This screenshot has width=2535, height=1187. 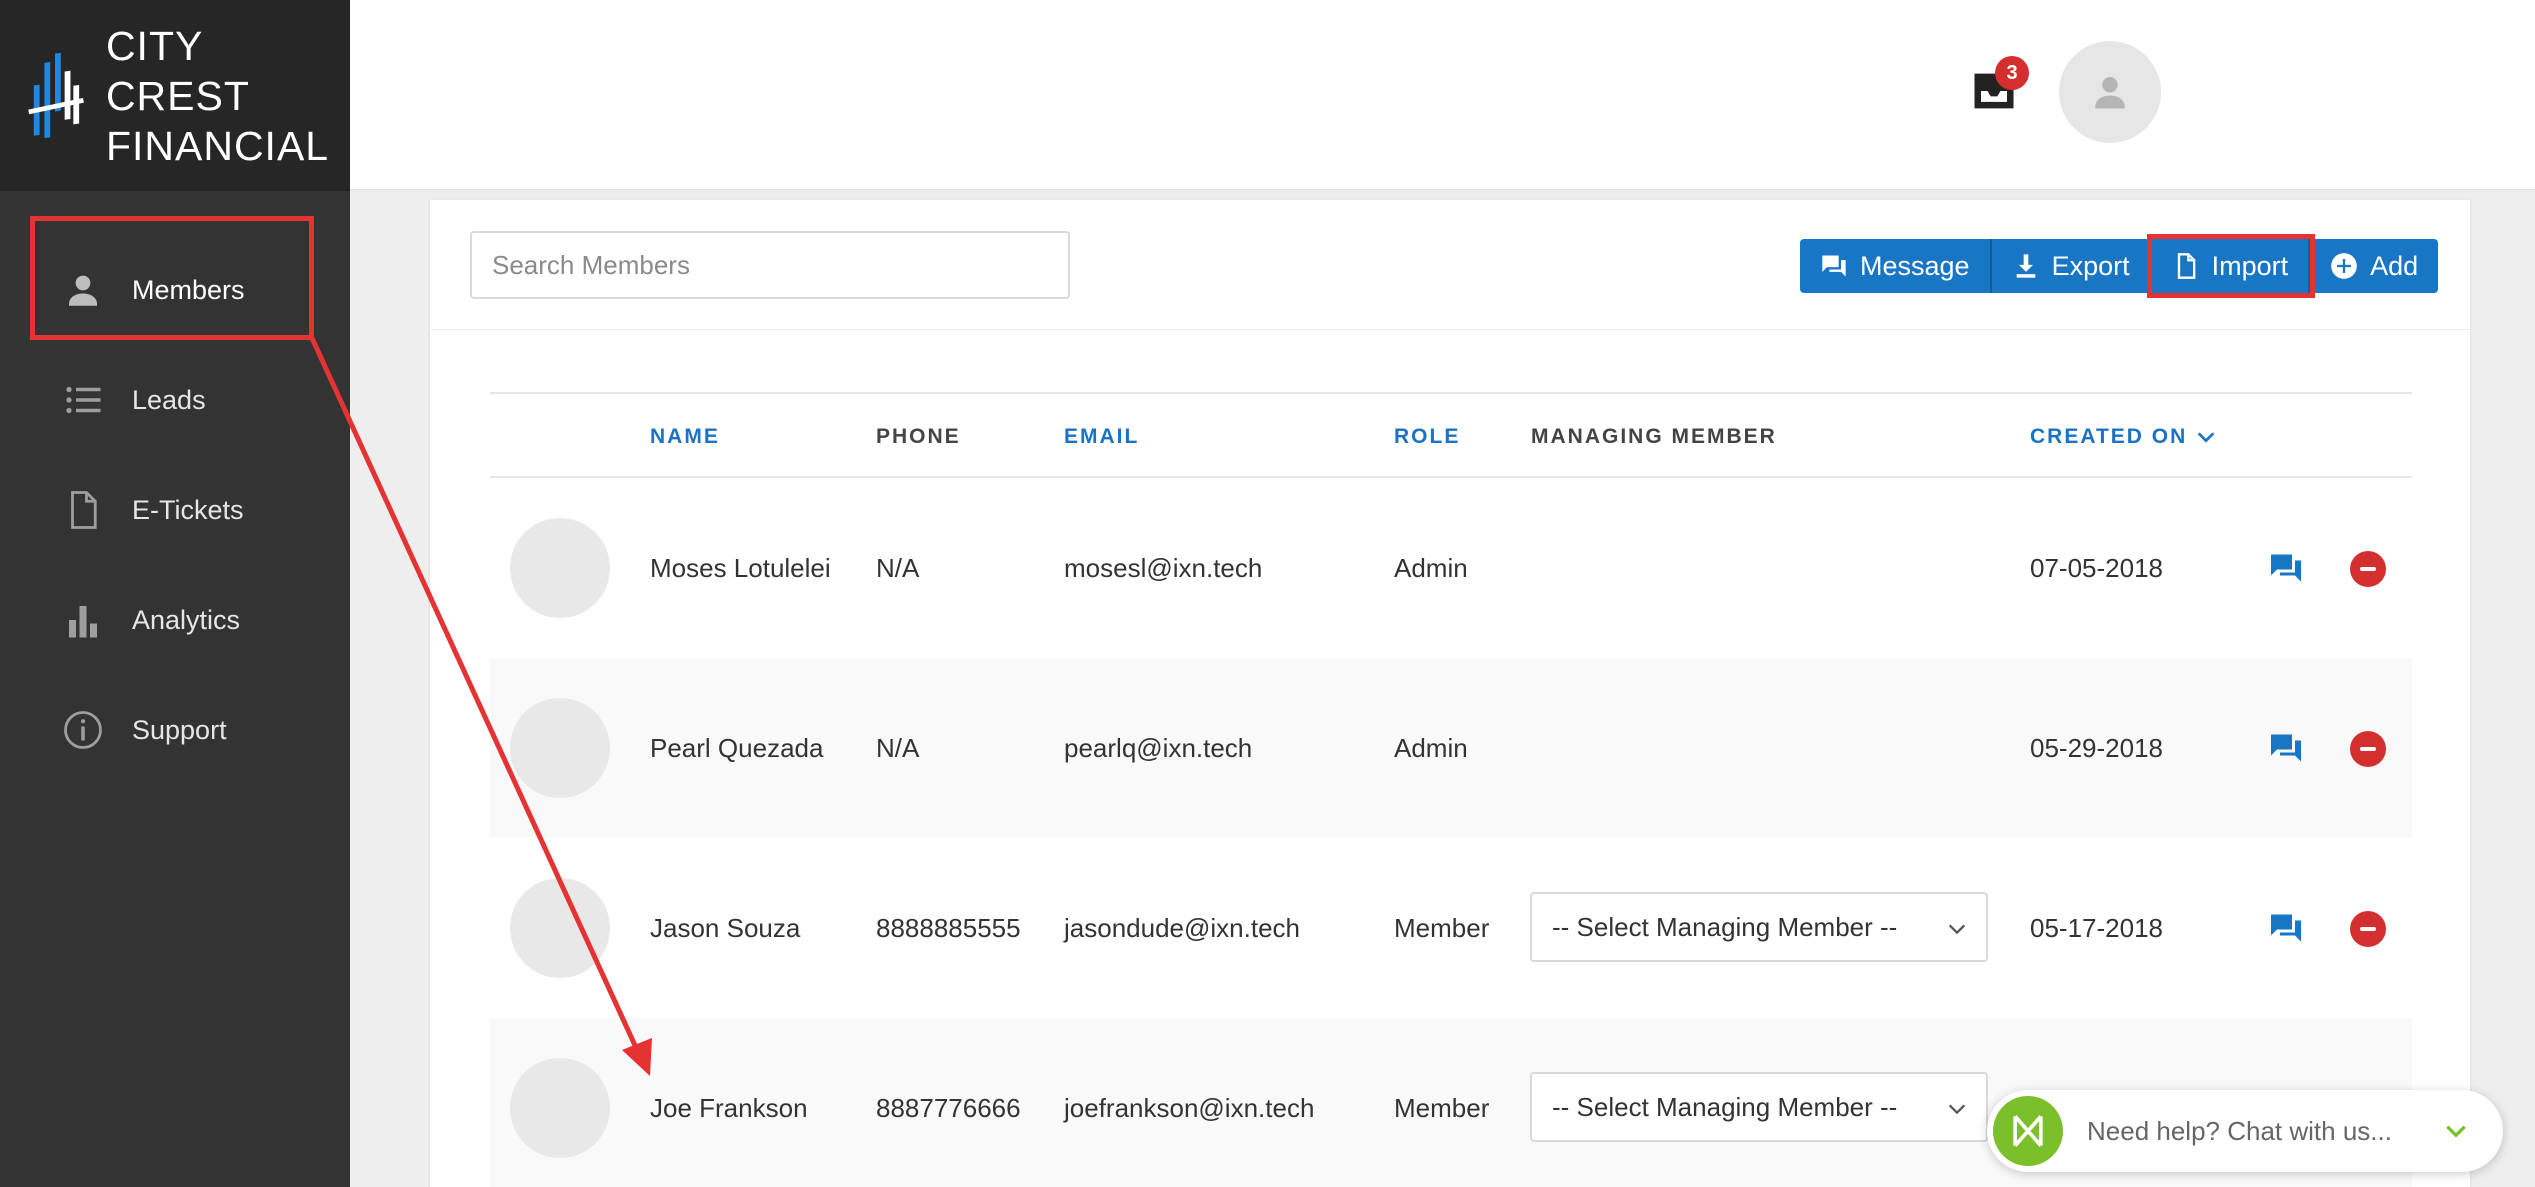 I want to click on brand-logo: CITY CREST FINANCIAL, so click(x=175, y=95).